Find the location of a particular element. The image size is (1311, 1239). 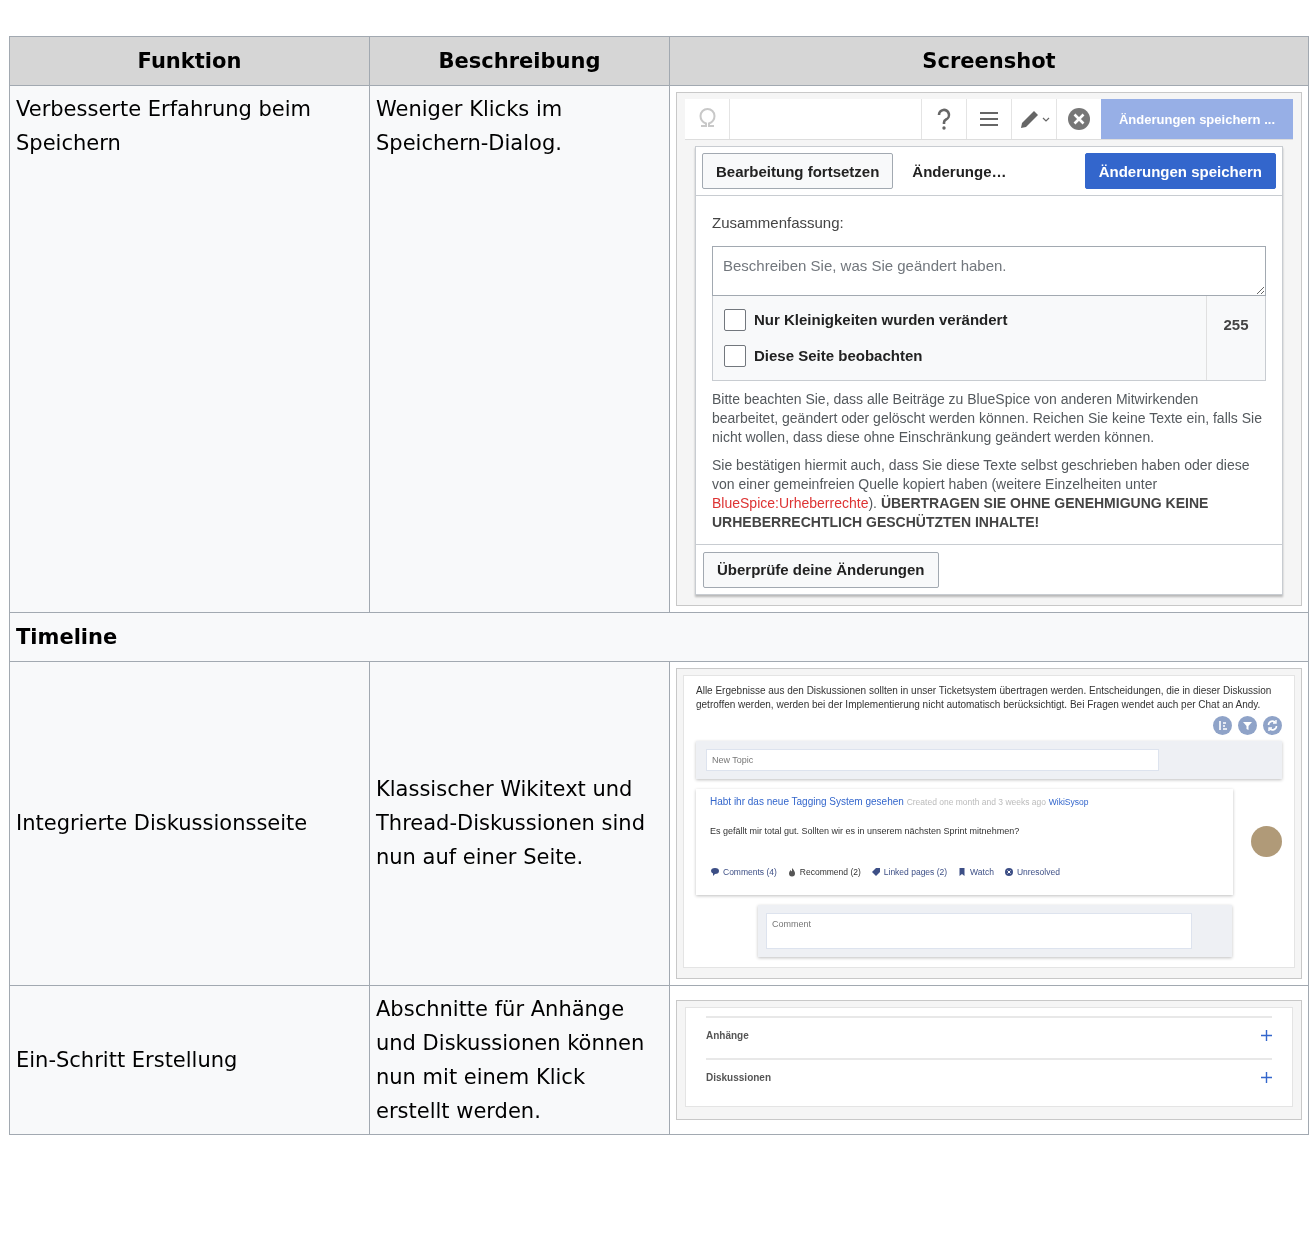

column-header: Beschreibung is located at coordinates (520, 61).